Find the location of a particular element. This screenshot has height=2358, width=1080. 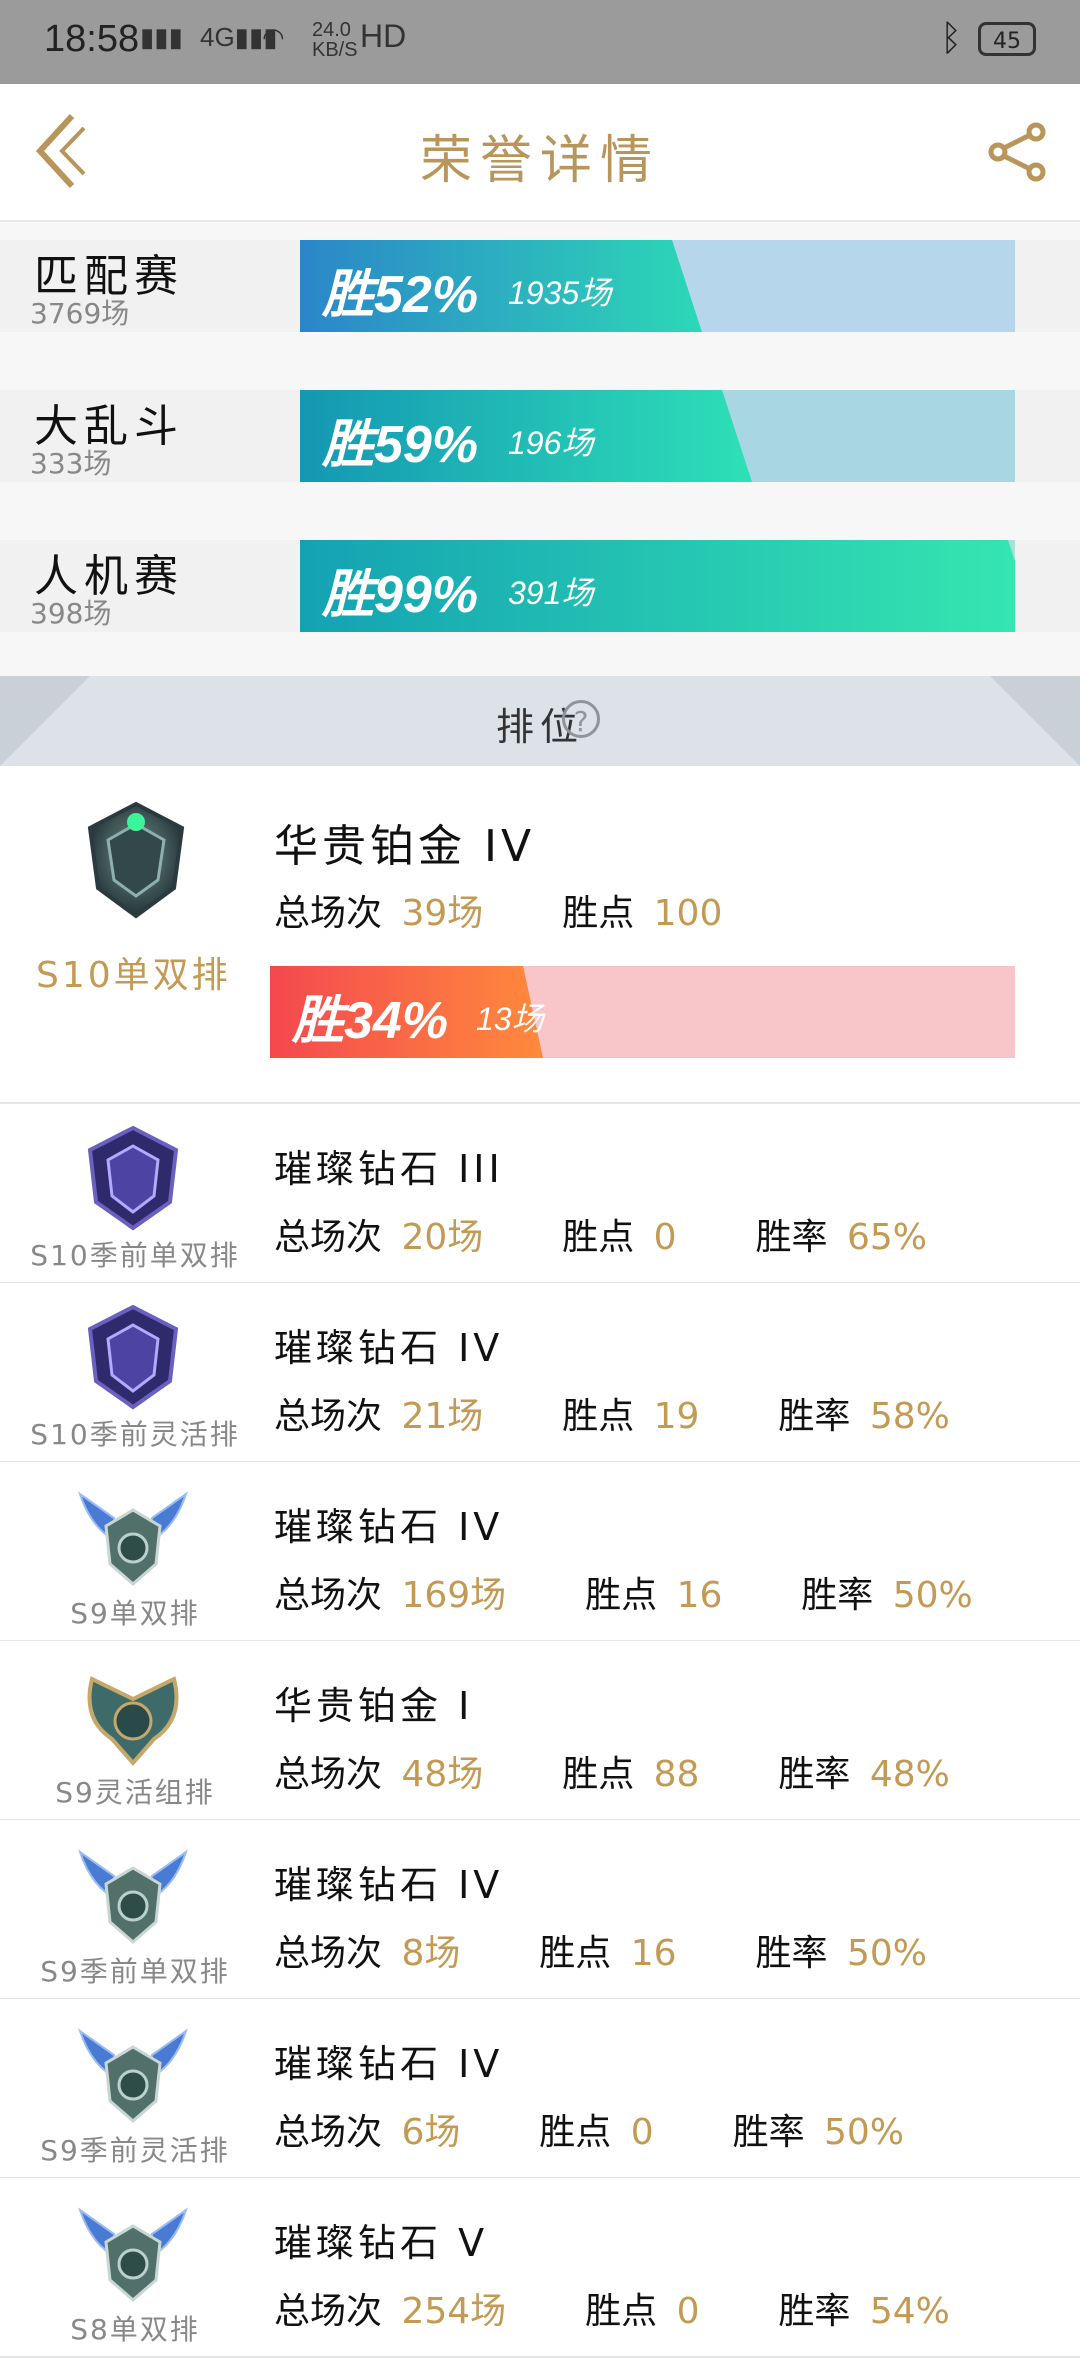

history-season: S9季前灵活排 is located at coordinates (135, 2150).